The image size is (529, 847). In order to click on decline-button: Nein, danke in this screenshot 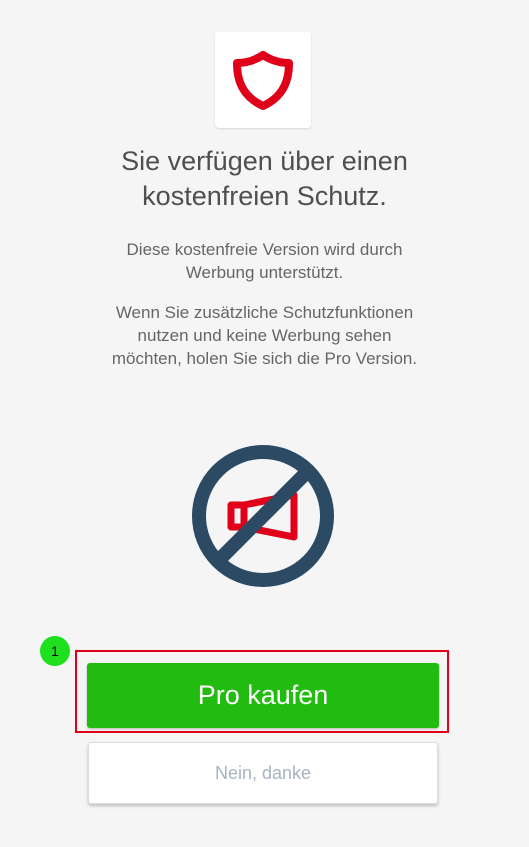, I will do `click(263, 773)`.